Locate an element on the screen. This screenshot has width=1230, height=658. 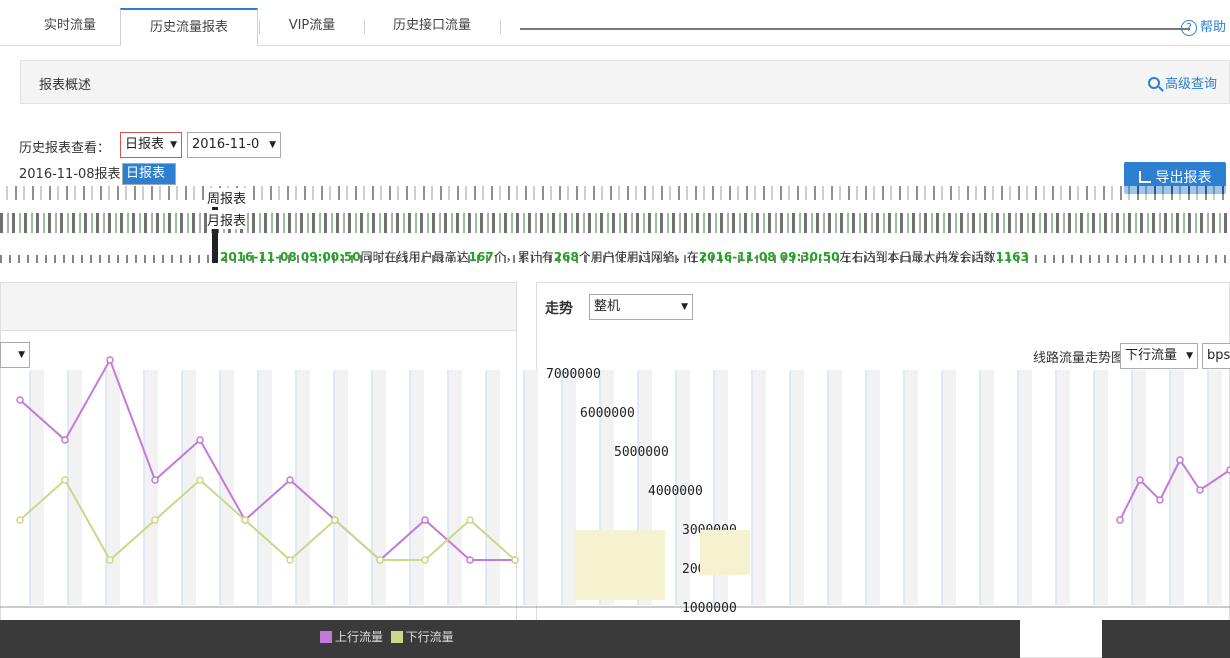
legend-series-1: 下行流量 is located at coordinates (429, 637).